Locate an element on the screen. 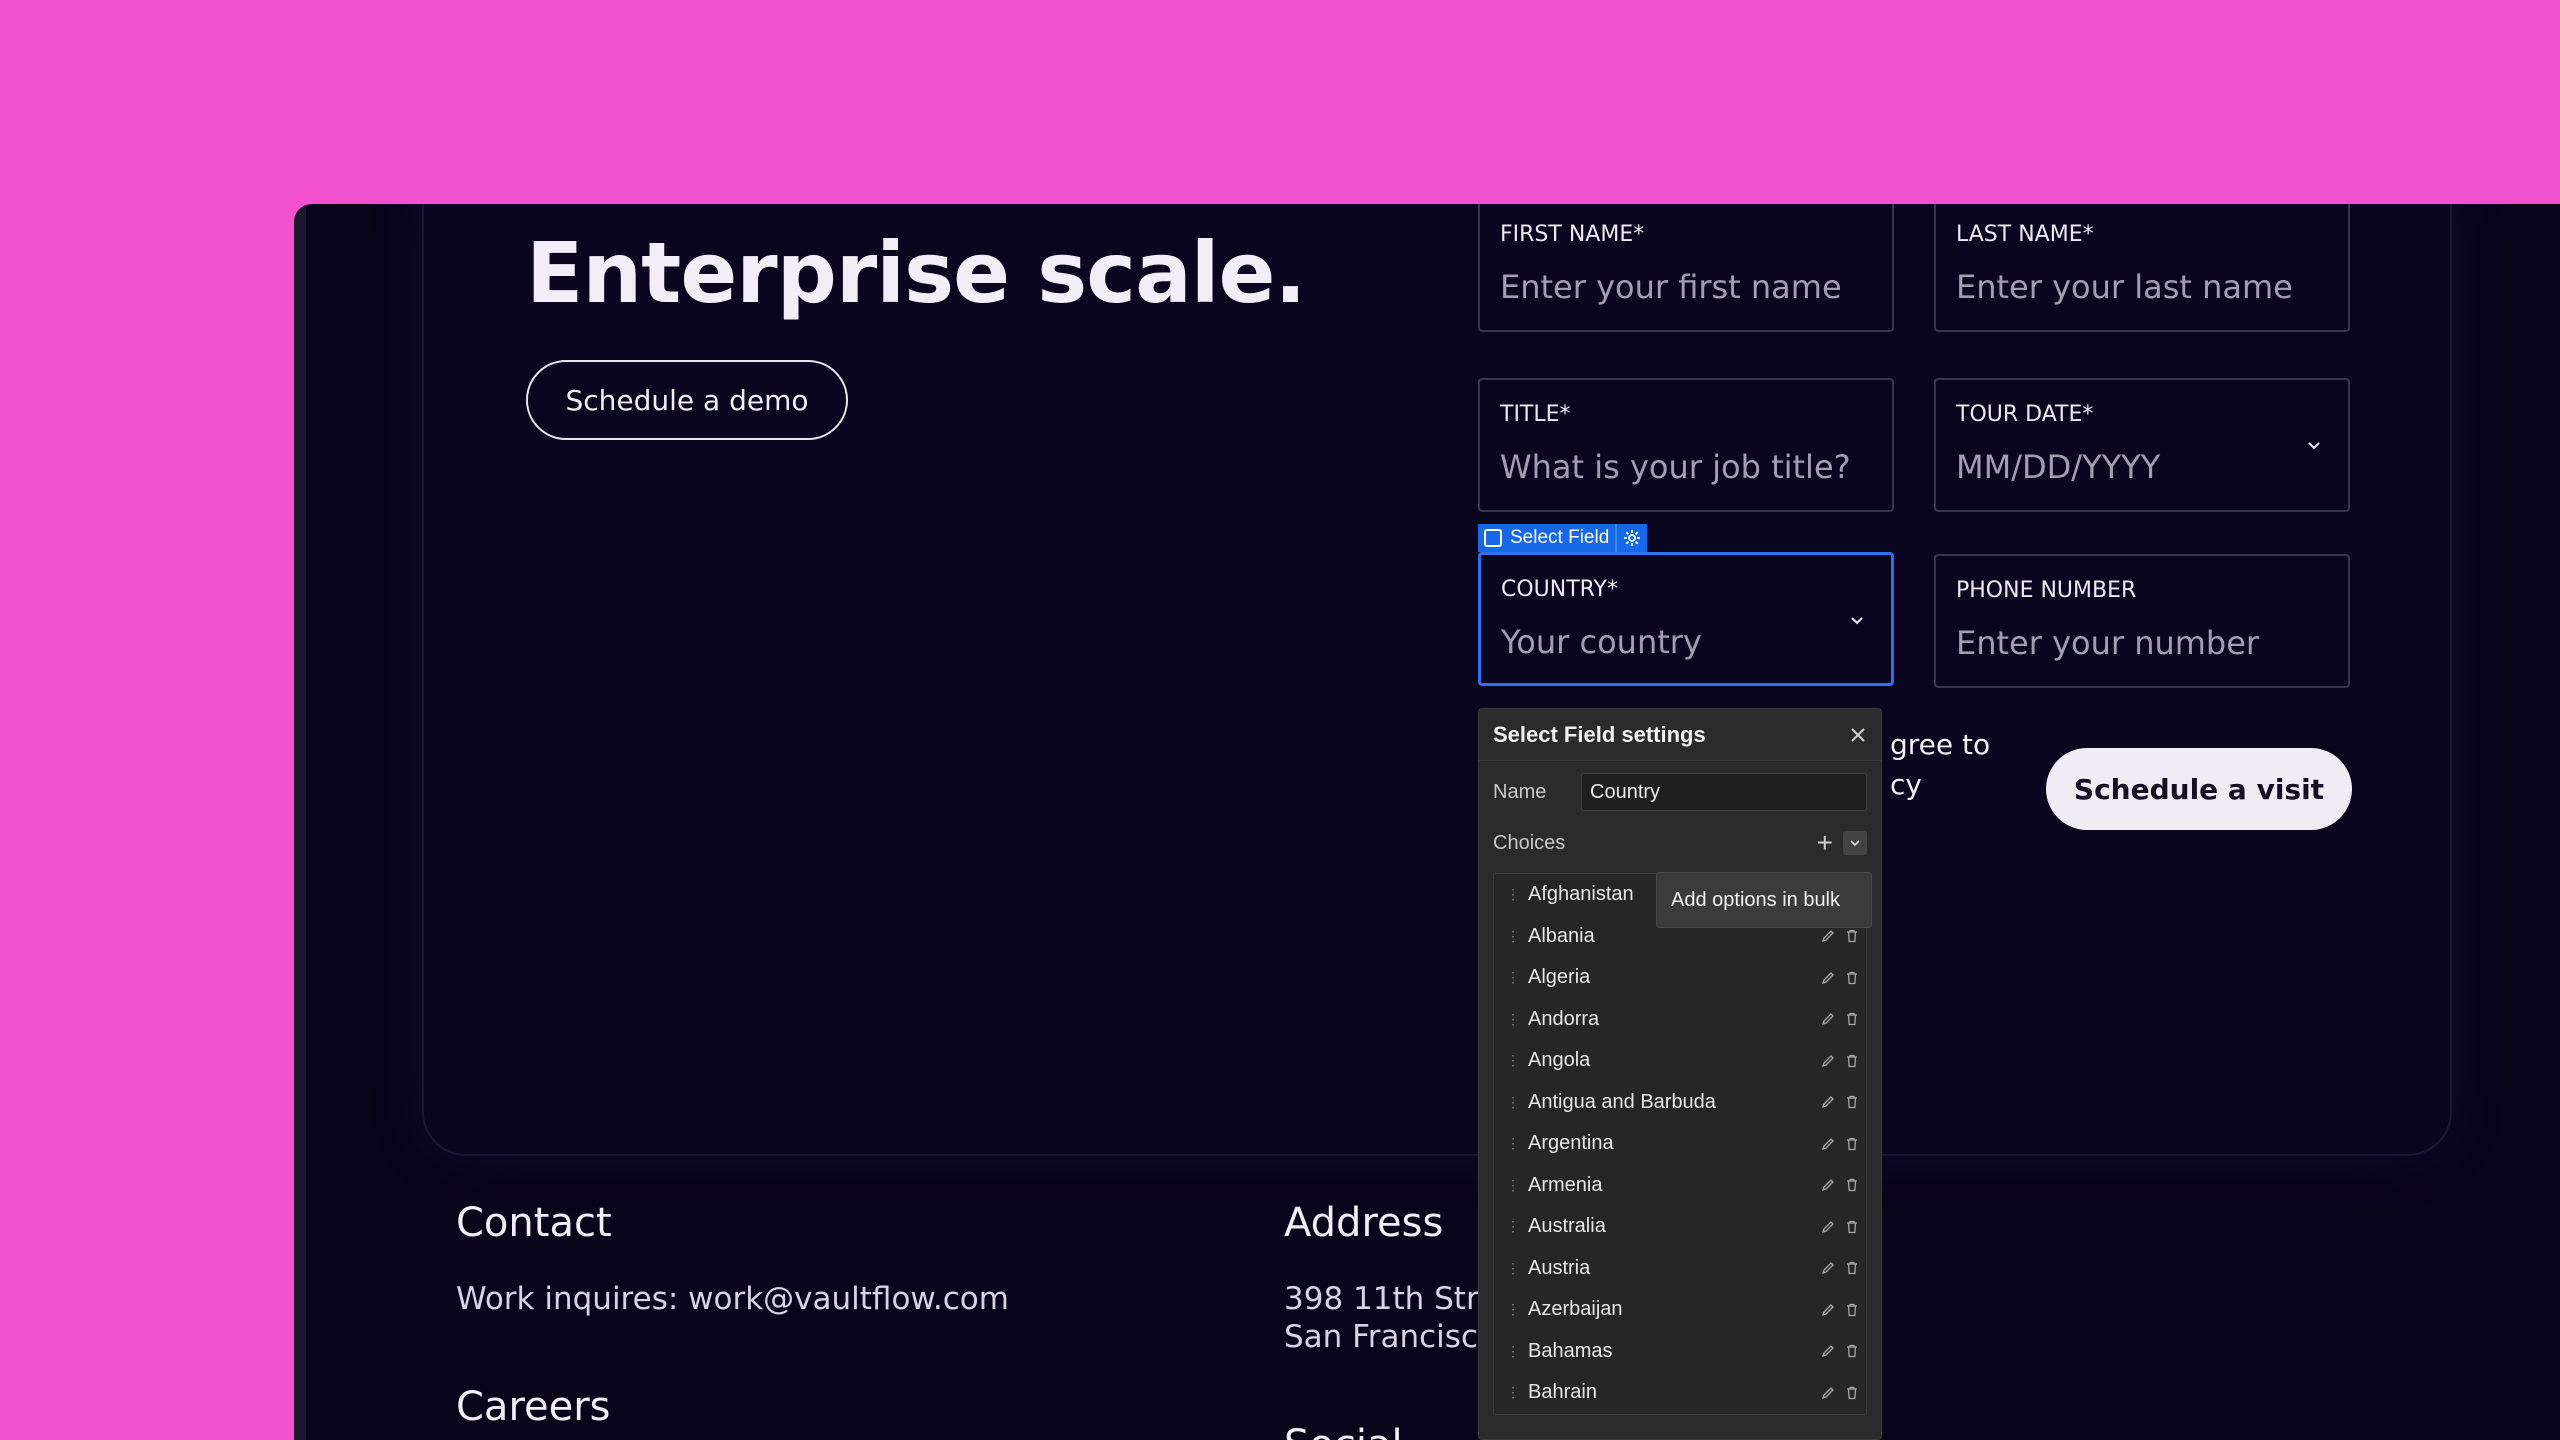 The width and height of the screenshot is (2560, 1440). schedule-demo-button: Schedule a demo is located at coordinates (687, 400).